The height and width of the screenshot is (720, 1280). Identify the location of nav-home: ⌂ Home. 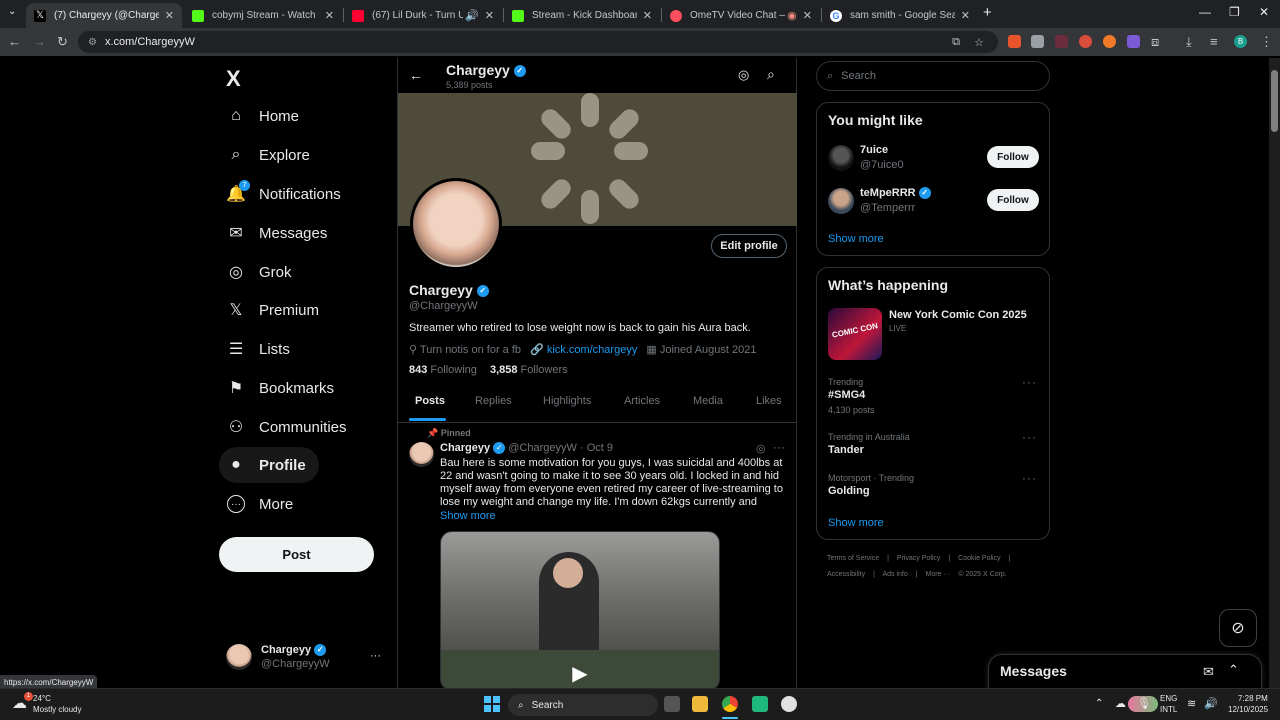
(265, 116).